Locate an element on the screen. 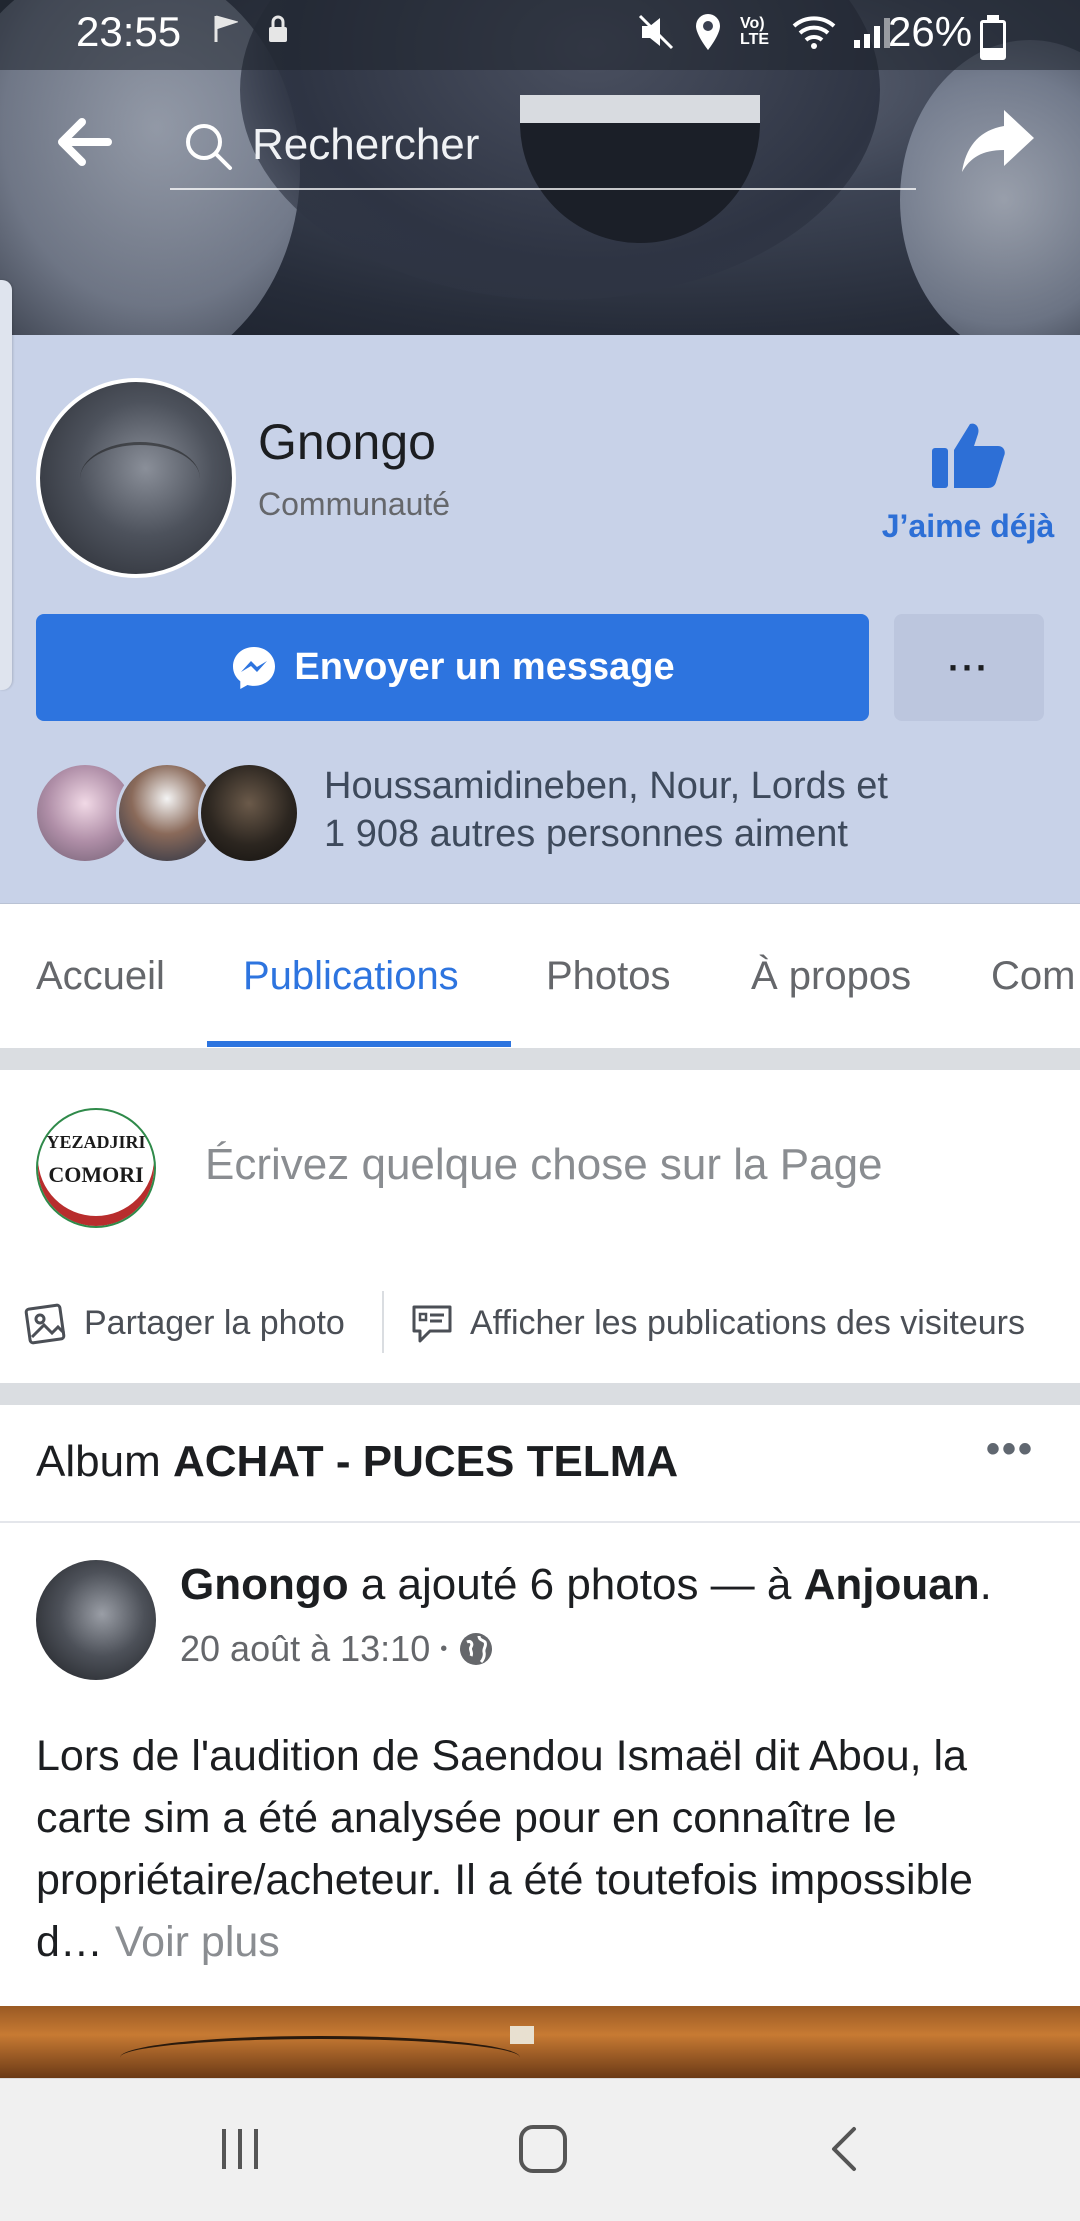 The image size is (1080, 2221). drawer-handle is located at coordinates (6, 485).